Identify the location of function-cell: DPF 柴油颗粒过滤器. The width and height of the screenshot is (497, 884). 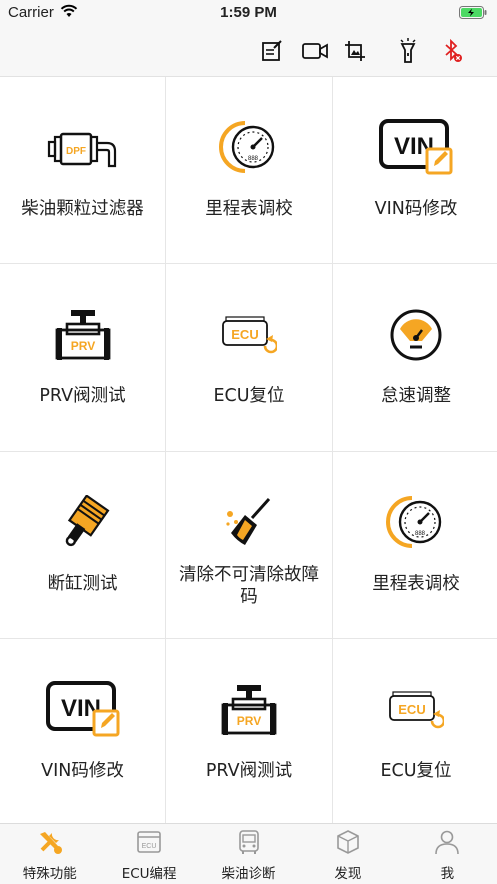
(82, 170).